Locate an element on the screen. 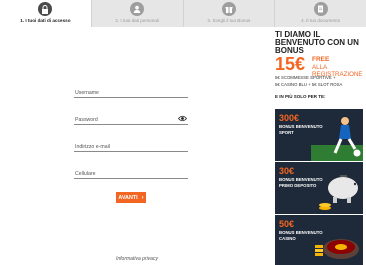 This screenshot has width=366, height=265. gift-icon is located at coordinates (228, 9).